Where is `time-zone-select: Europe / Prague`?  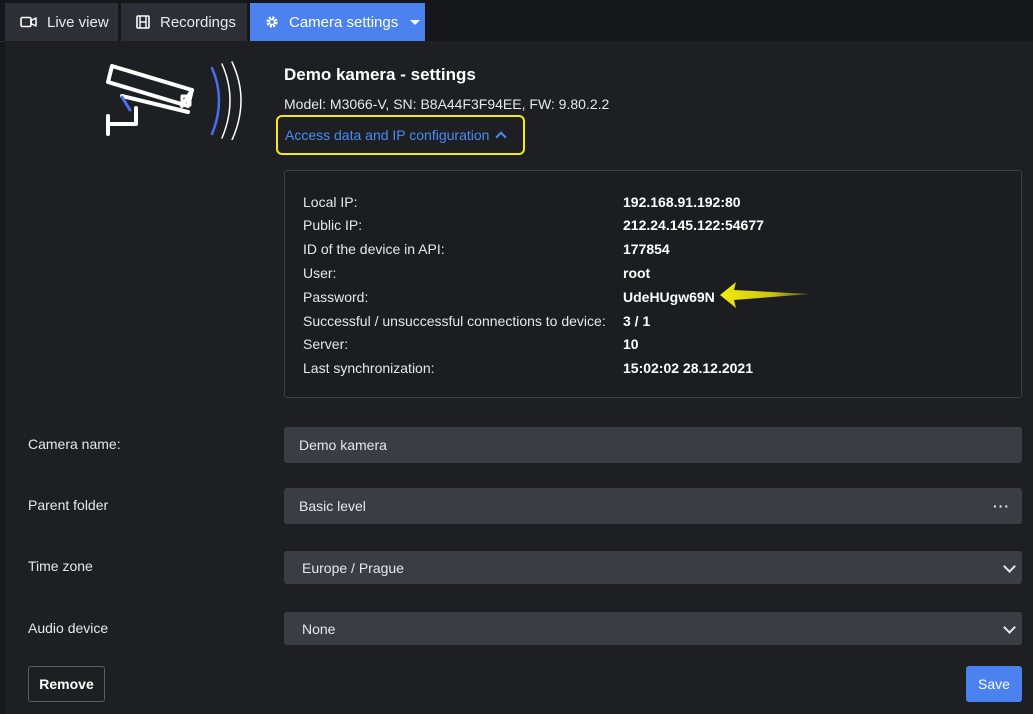 time-zone-select: Europe / Prague is located at coordinates (653, 567).